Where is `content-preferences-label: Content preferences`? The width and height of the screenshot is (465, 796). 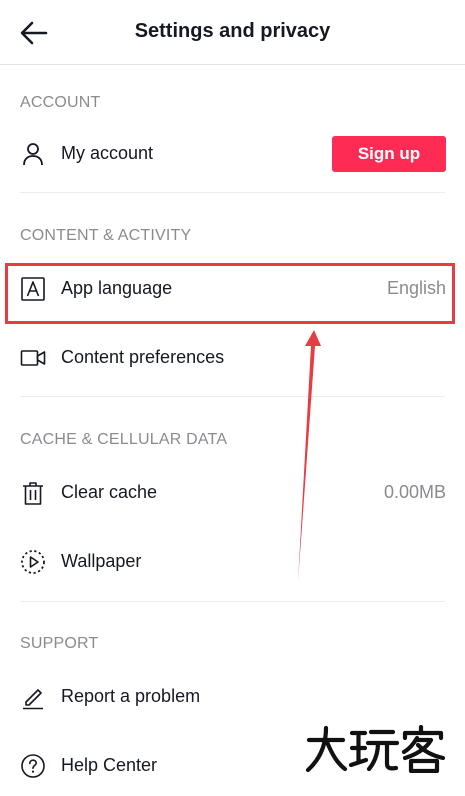 content-preferences-label: Content preferences is located at coordinates (143, 357).